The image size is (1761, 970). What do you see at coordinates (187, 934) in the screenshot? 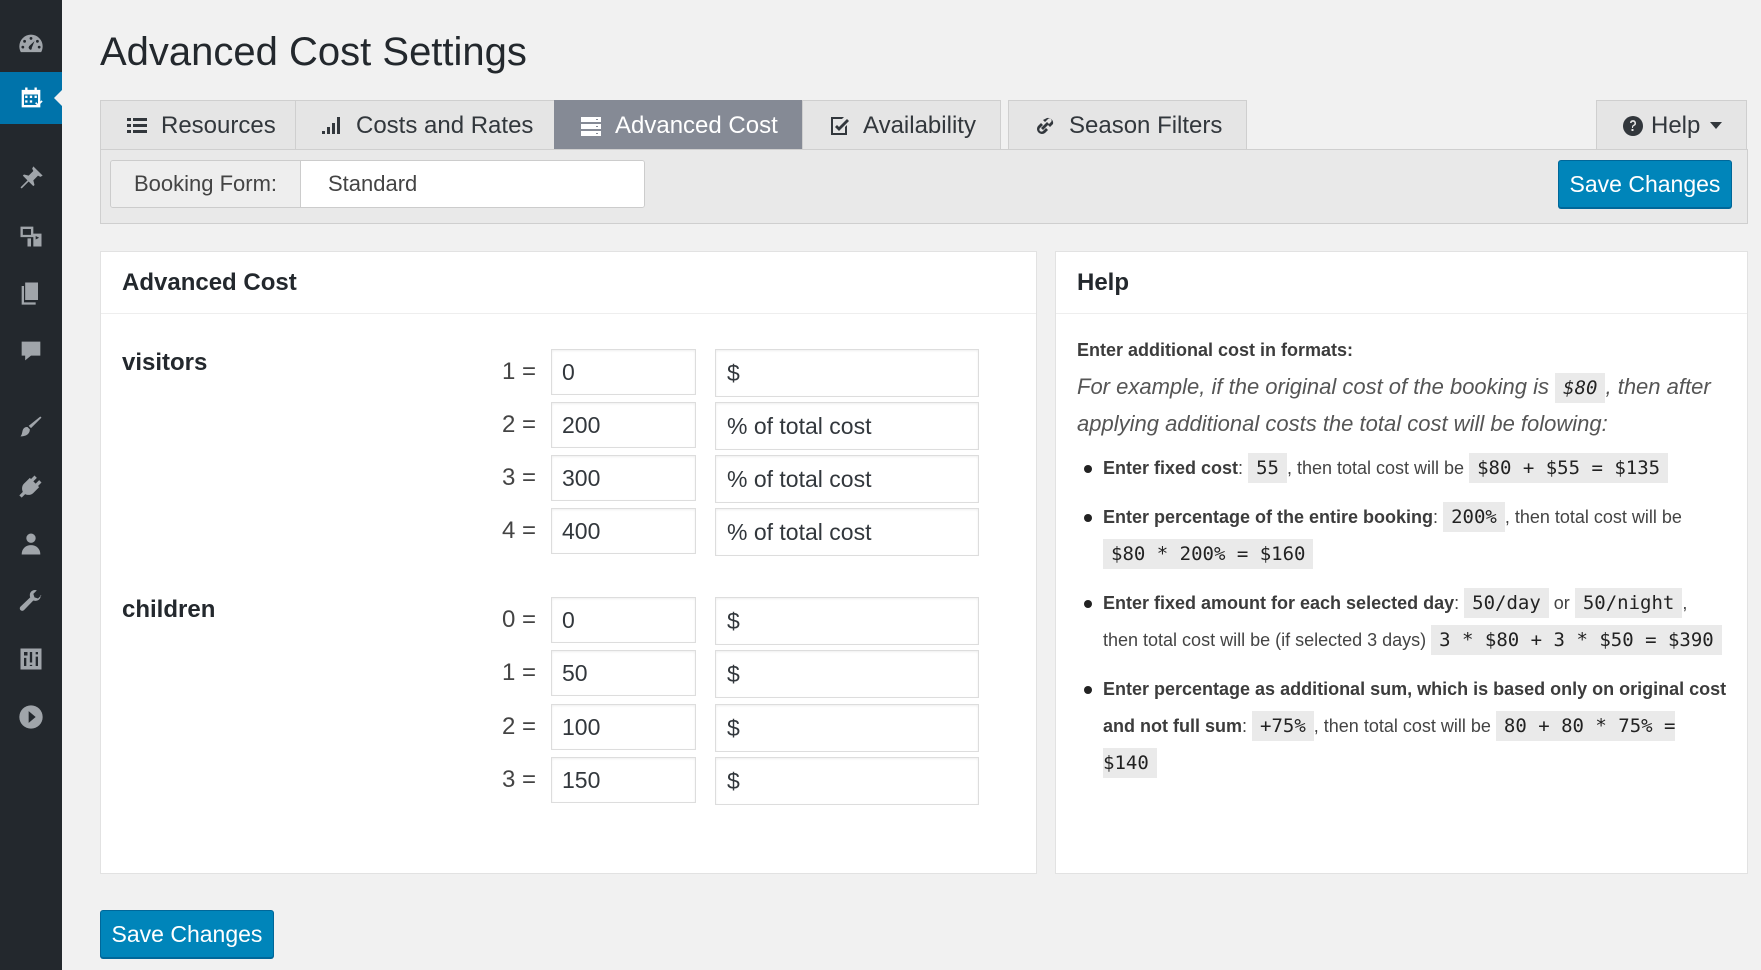
I see `save-changes-button-bottom: Save Changes` at bounding box center [187, 934].